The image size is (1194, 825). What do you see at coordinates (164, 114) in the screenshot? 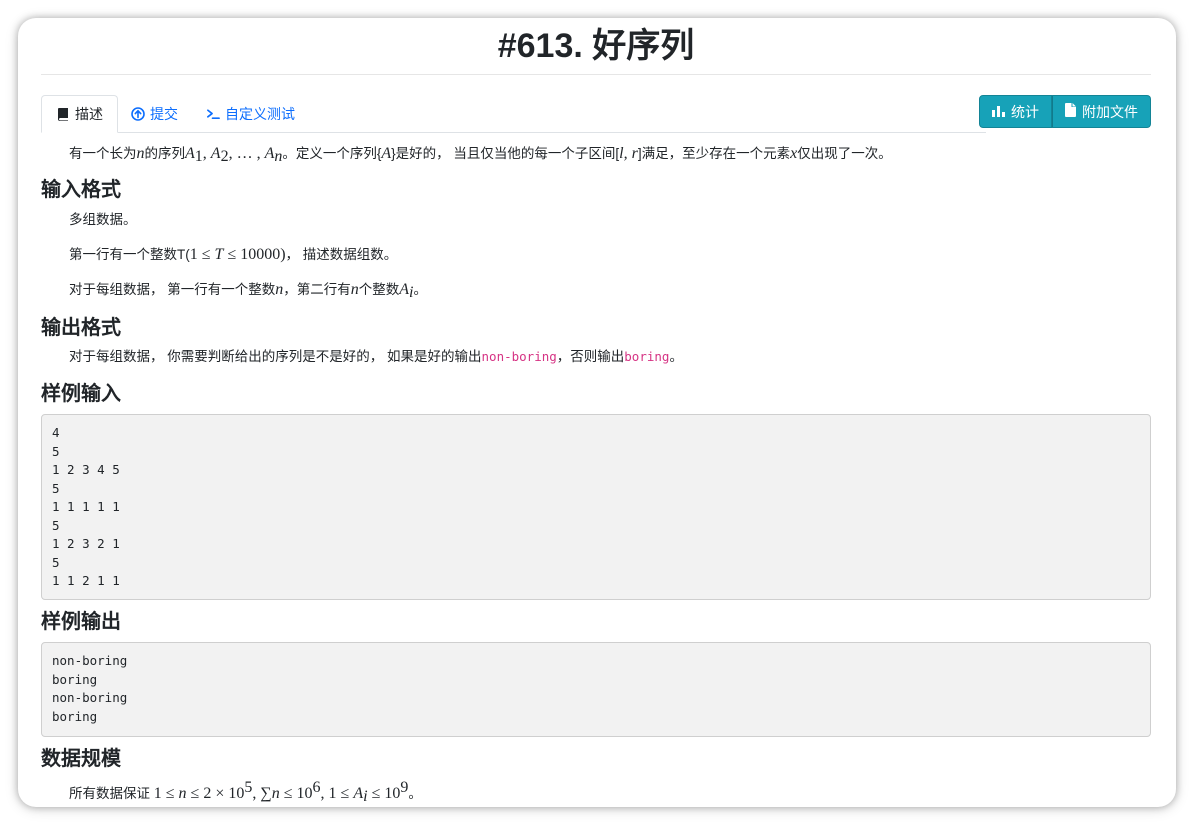
I see `tab-submit-label: 提交` at bounding box center [164, 114].